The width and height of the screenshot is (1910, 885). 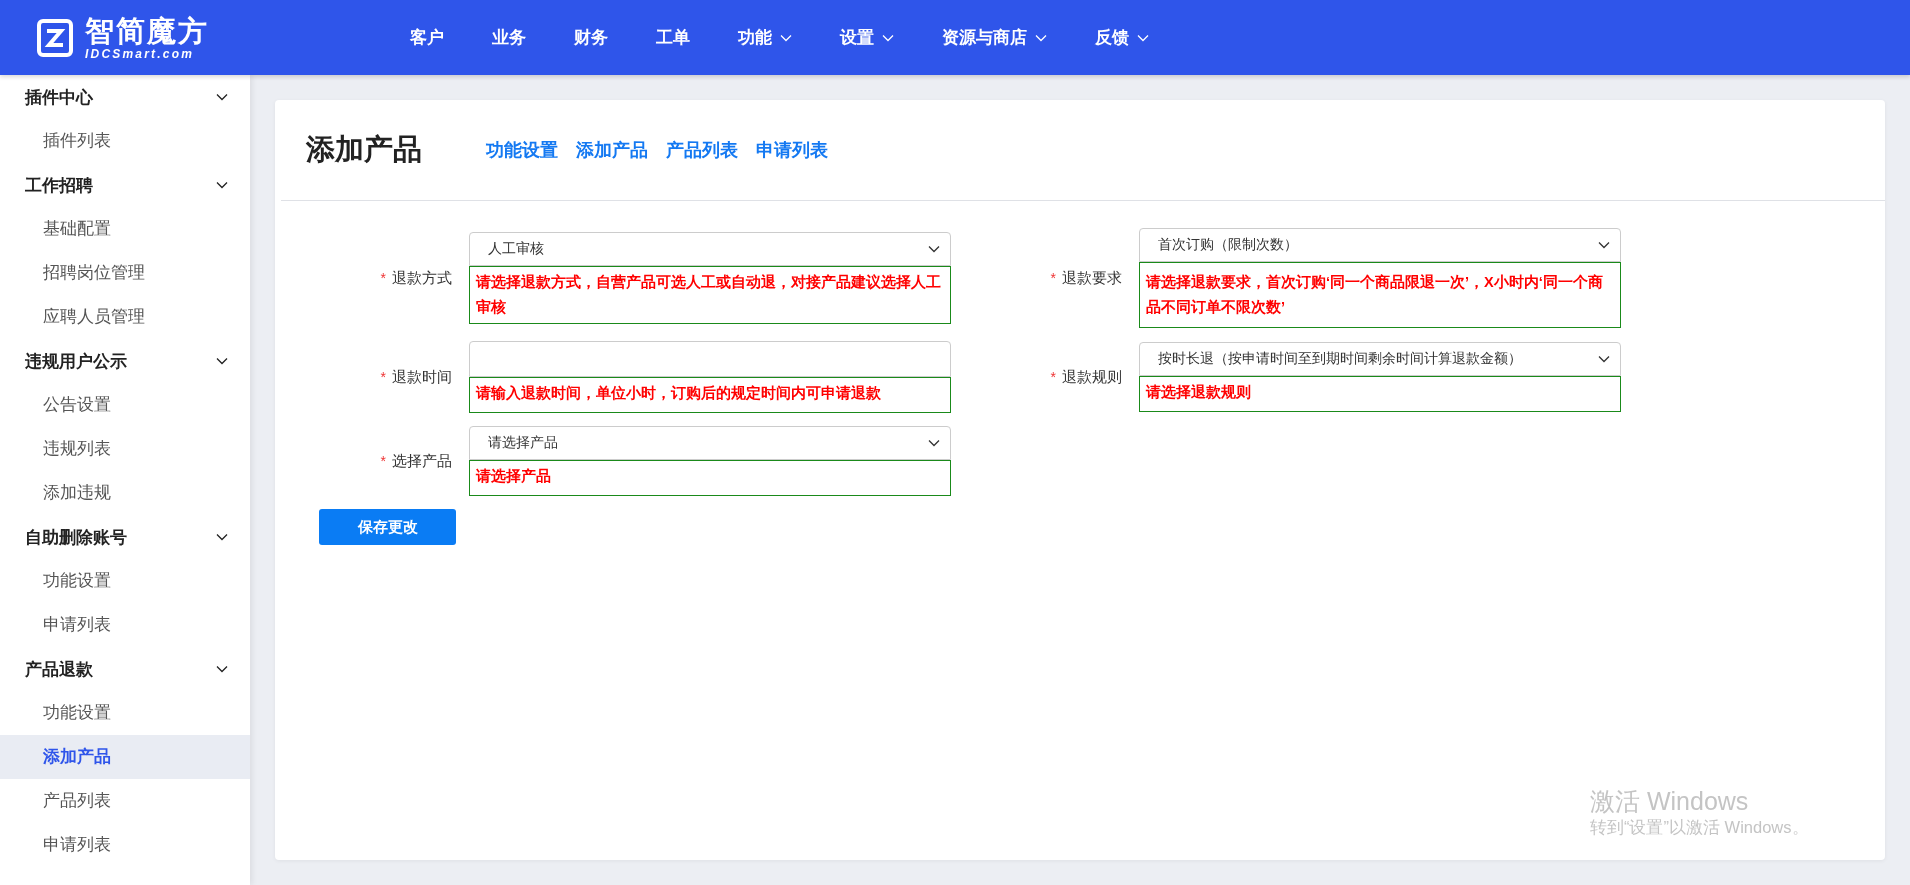 What do you see at coordinates (591, 37) in the screenshot?
I see `nav-item: 财务` at bounding box center [591, 37].